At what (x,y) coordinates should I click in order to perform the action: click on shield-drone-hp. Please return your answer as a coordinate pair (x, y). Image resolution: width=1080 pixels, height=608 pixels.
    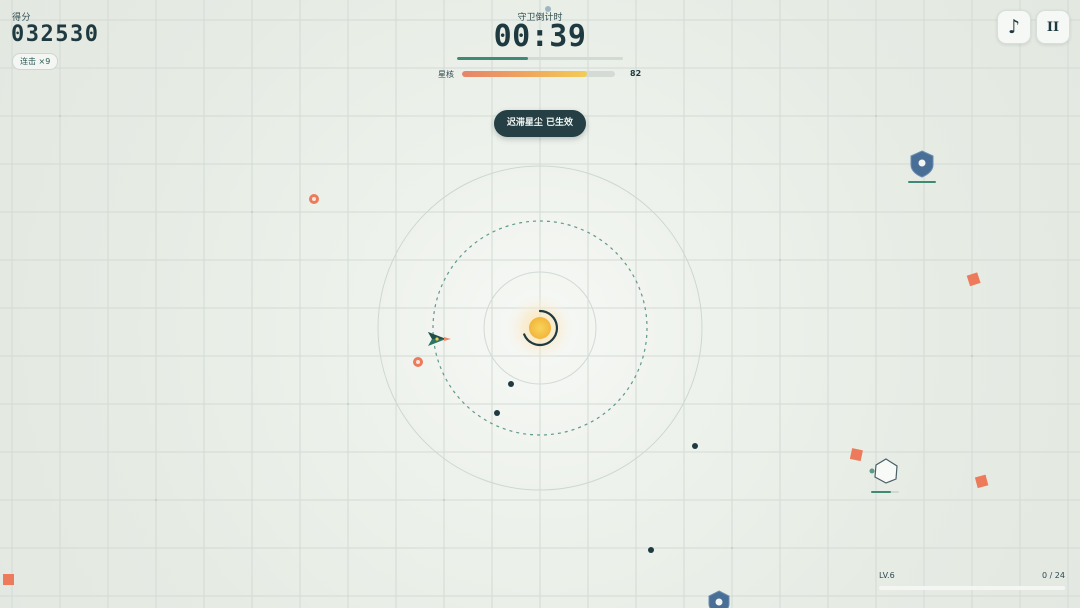
    Looking at the image, I should click on (922, 182).